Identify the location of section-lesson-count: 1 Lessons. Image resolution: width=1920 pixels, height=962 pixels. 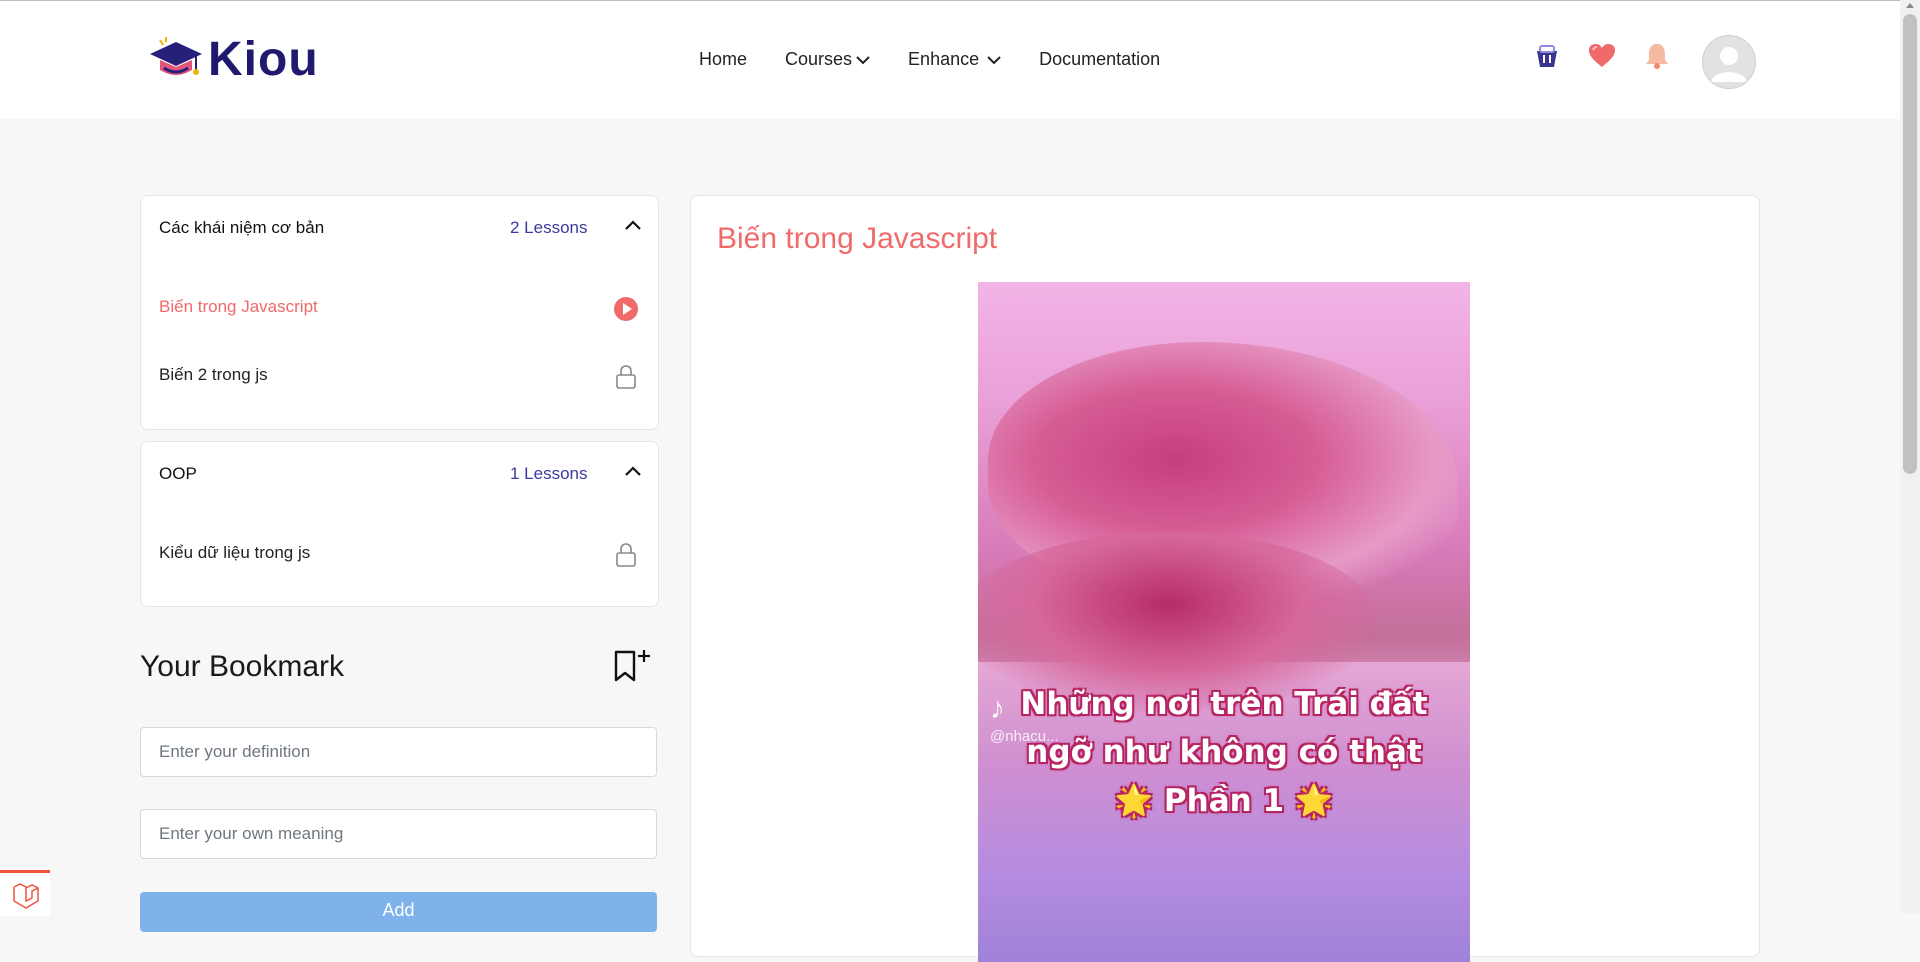
(549, 473).